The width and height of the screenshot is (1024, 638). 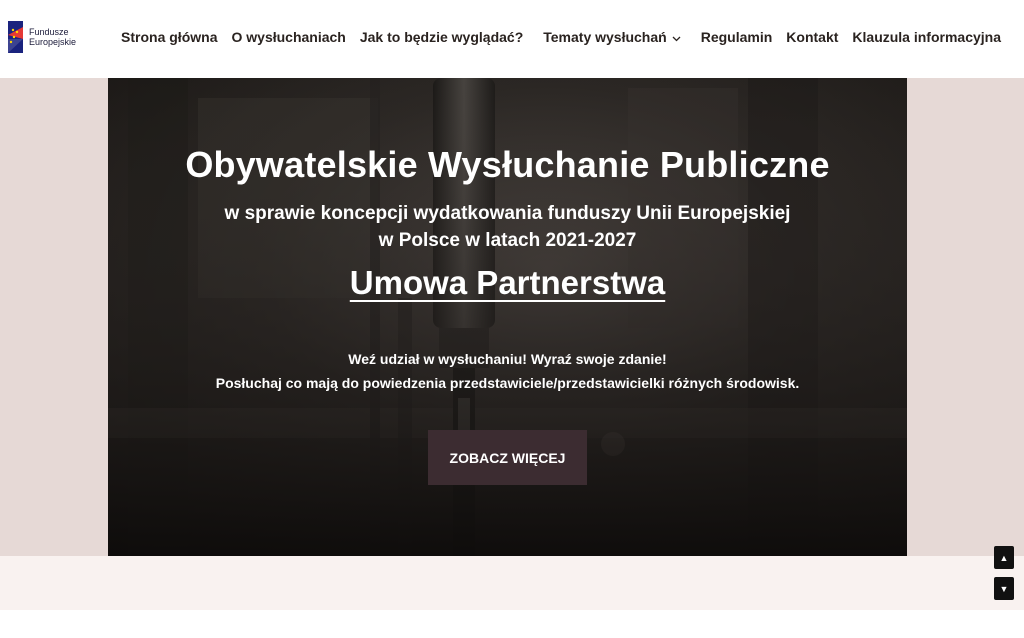 I want to click on nav-how-it-works: Jak to będzie wyglądać?, so click(x=441, y=37).